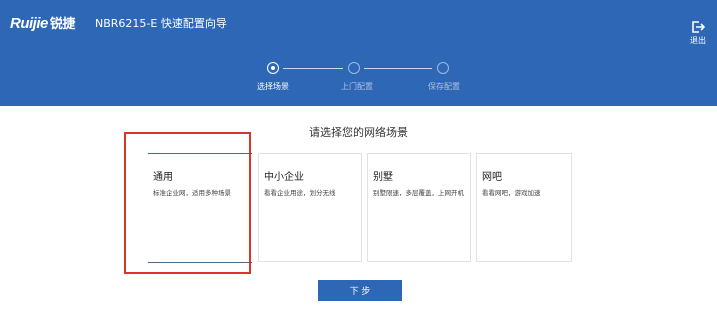  What do you see at coordinates (492, 177) in the screenshot?
I see `scenario-title: 网吧` at bounding box center [492, 177].